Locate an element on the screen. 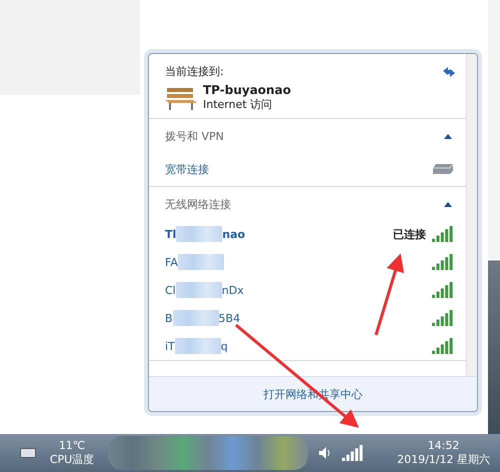  temperature-label: CPU温度 is located at coordinates (72, 459).